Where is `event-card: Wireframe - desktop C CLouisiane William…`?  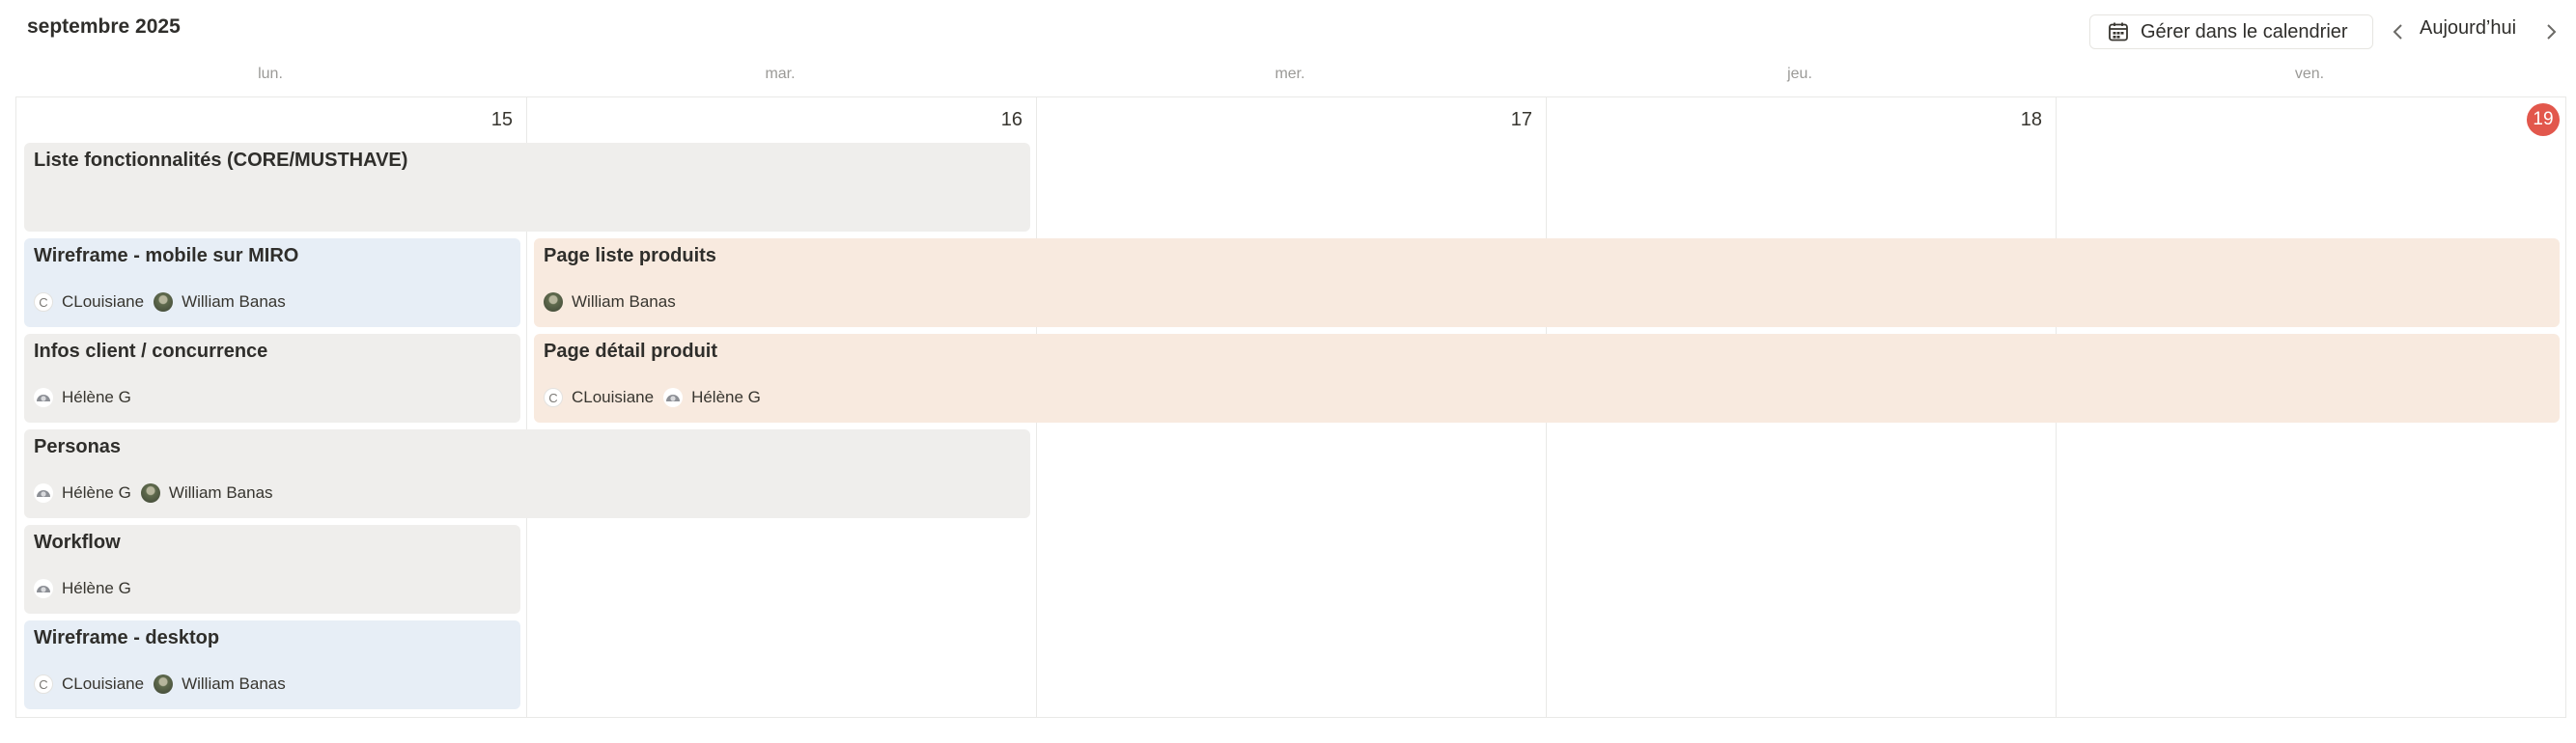
event-card: Wireframe - desktop C CLouisiane William… is located at coordinates (272, 665).